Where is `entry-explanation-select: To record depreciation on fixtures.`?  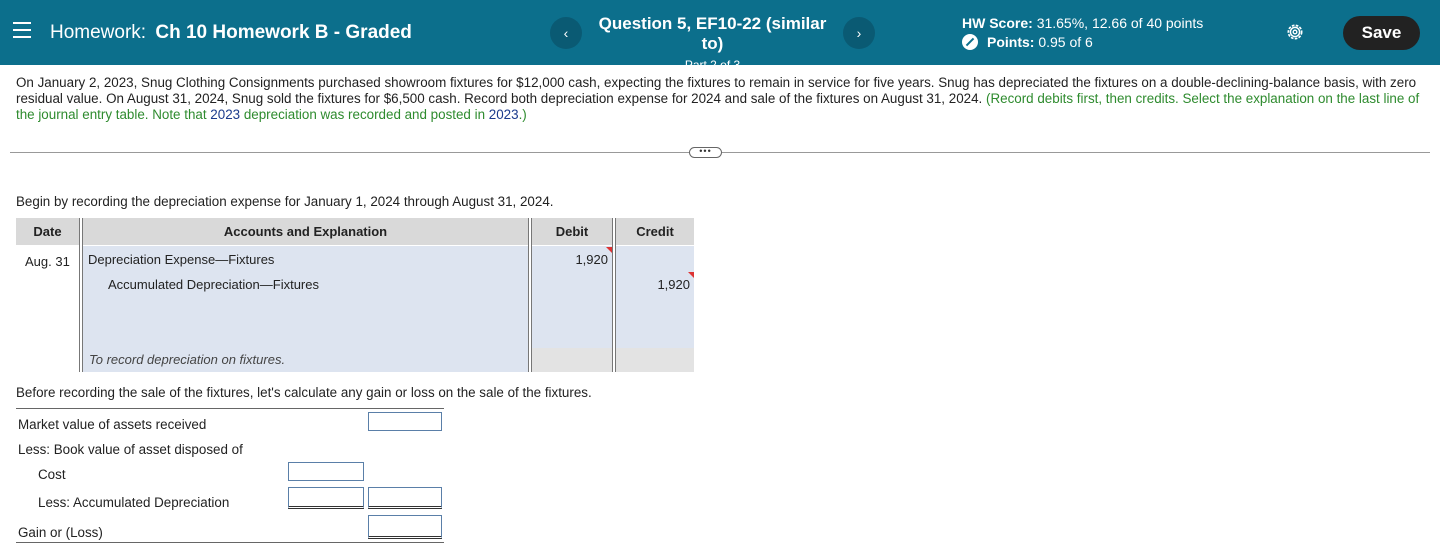
entry-explanation-select: To record depreciation on fixtures. is located at coordinates (187, 359).